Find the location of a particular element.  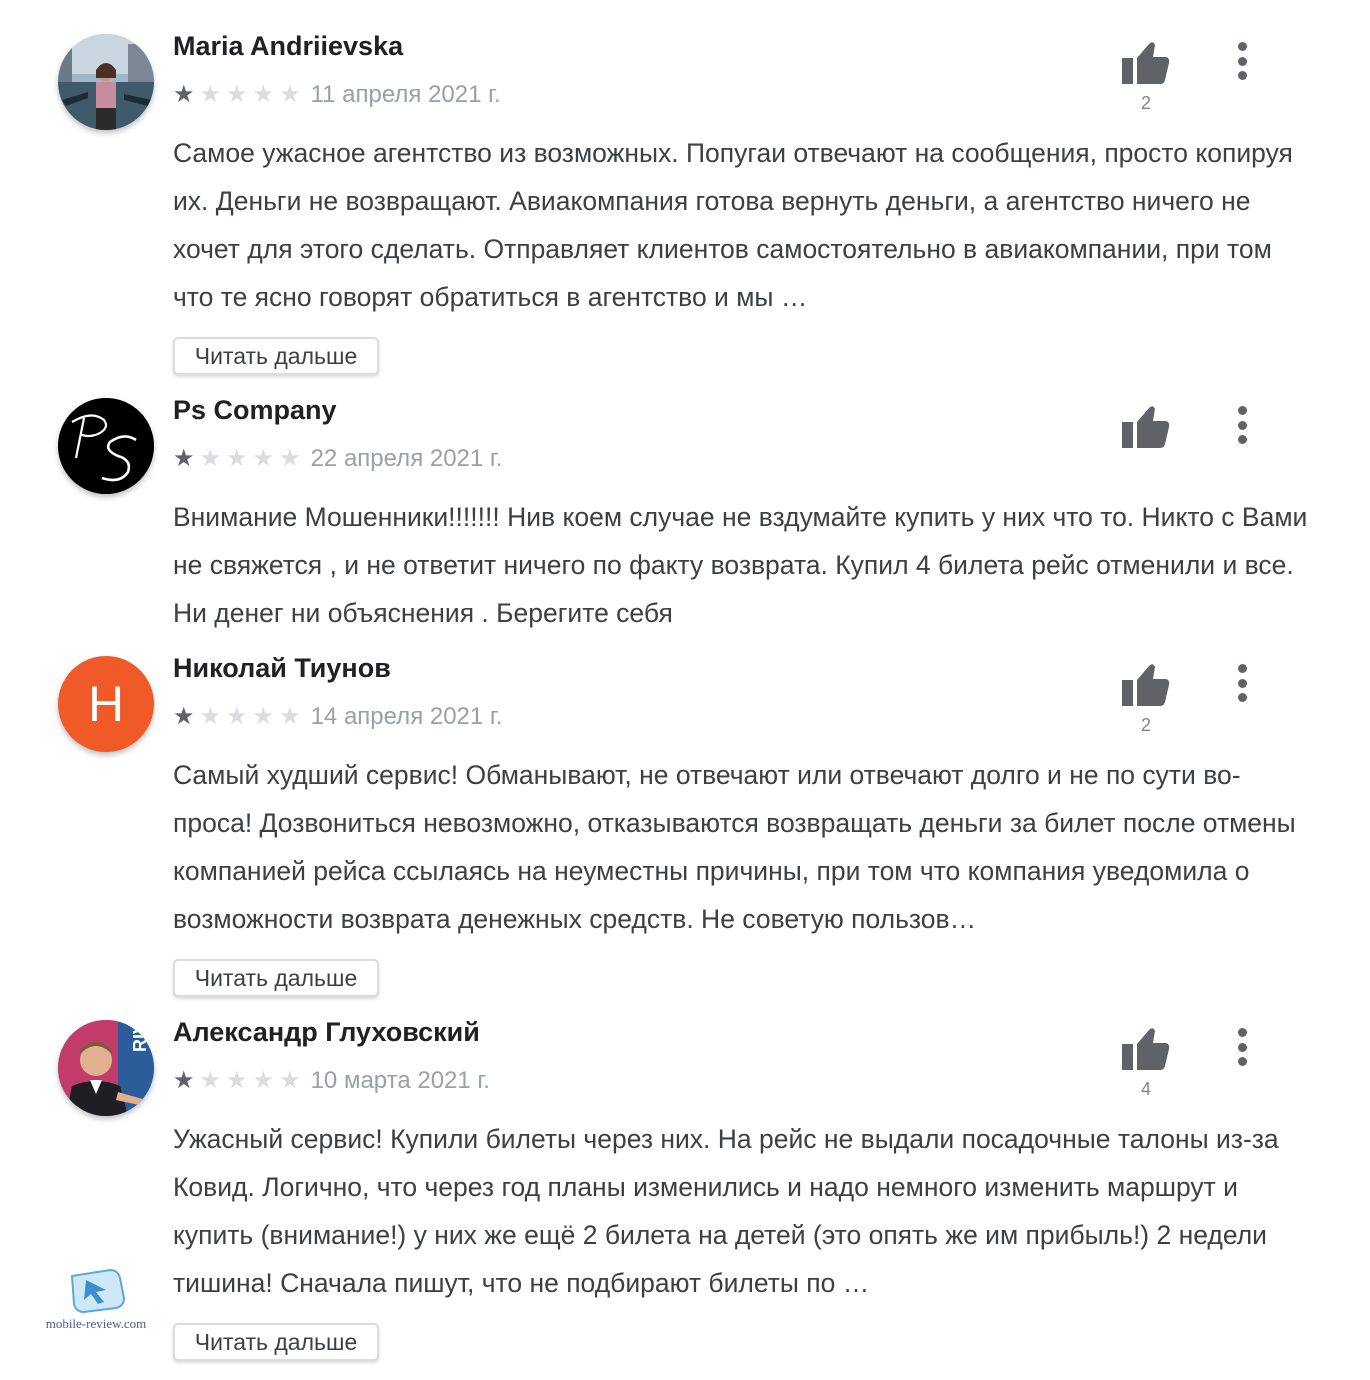

rating-row: ★ ★ ★ ★ ★ 14 апреля 2021 г. is located at coordinates (337, 717).